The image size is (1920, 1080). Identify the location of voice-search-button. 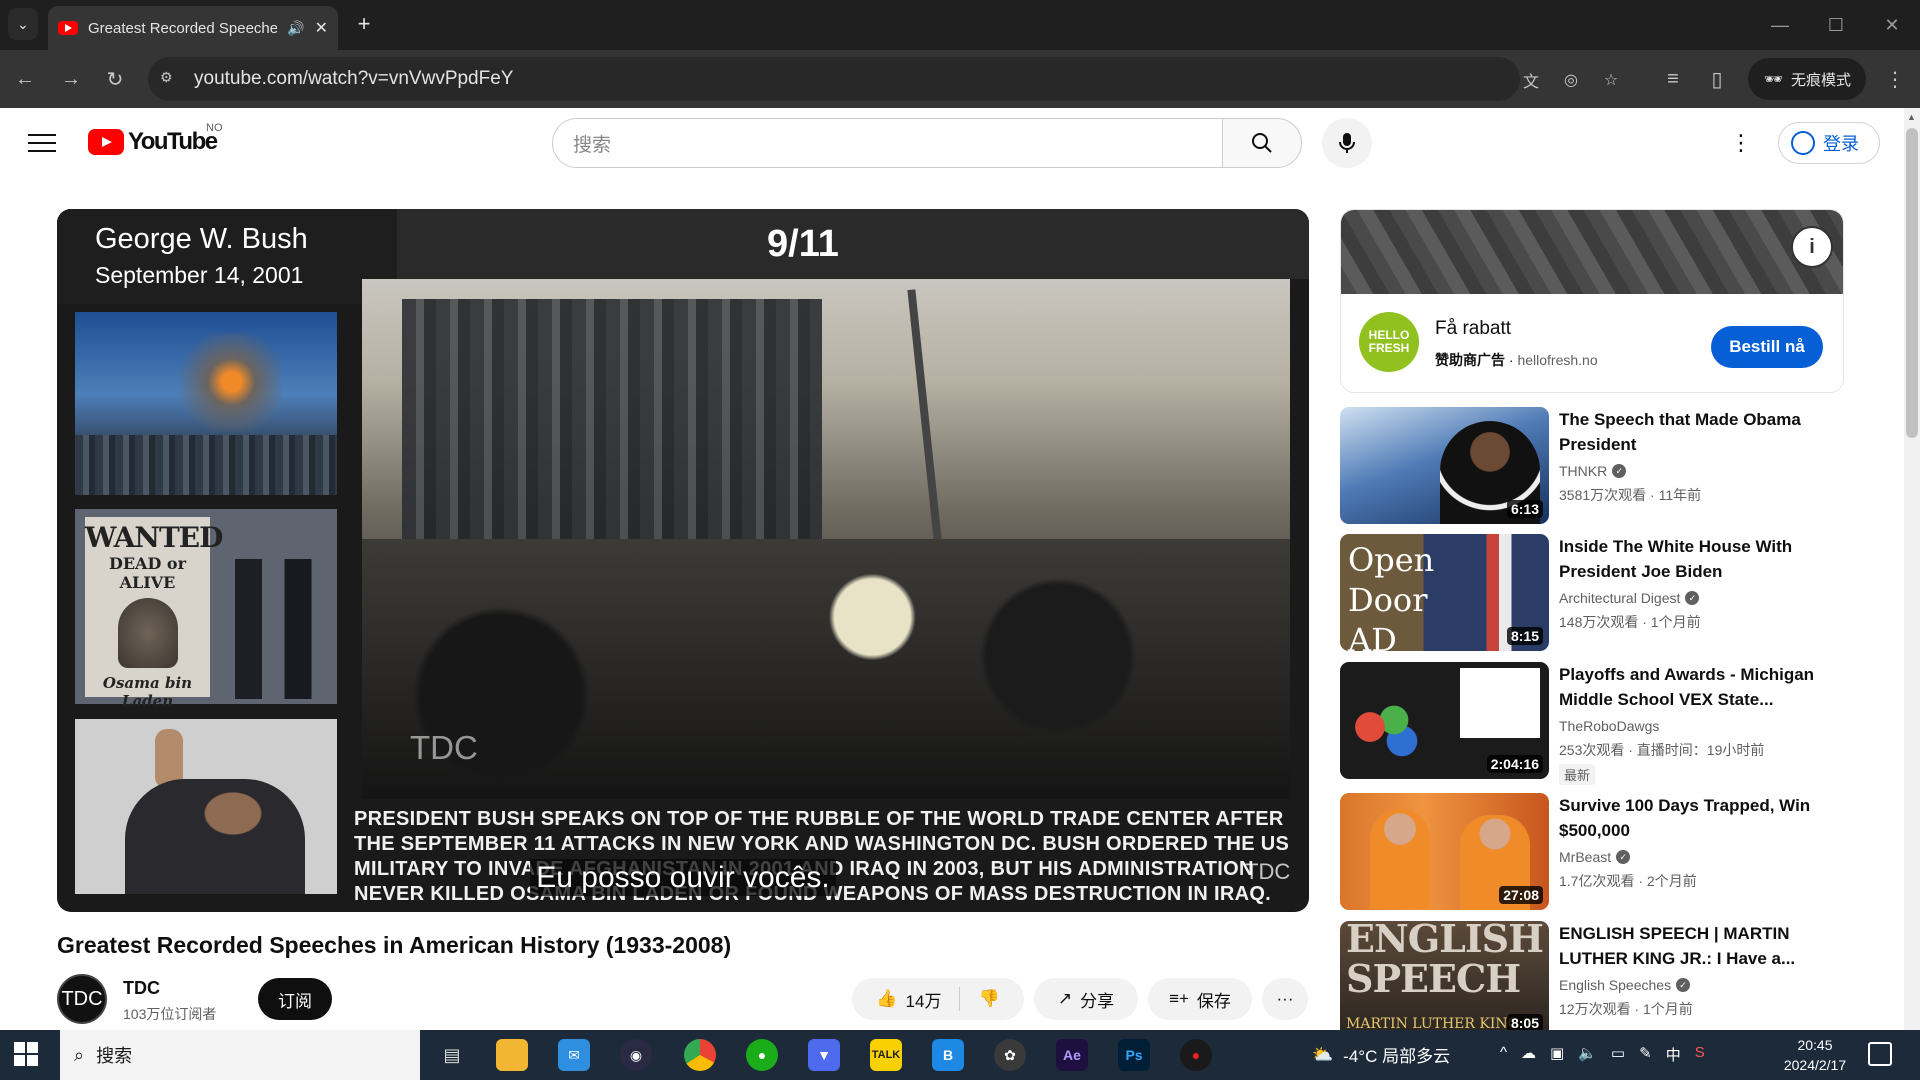
(1347, 143).